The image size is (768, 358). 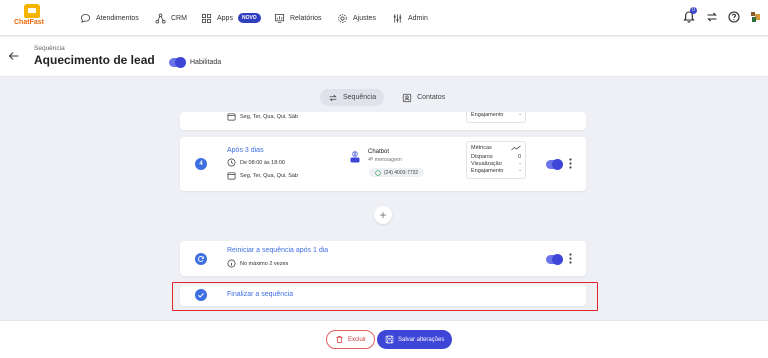 What do you see at coordinates (407, 97) in the screenshot?
I see `contacts-icon` at bounding box center [407, 97].